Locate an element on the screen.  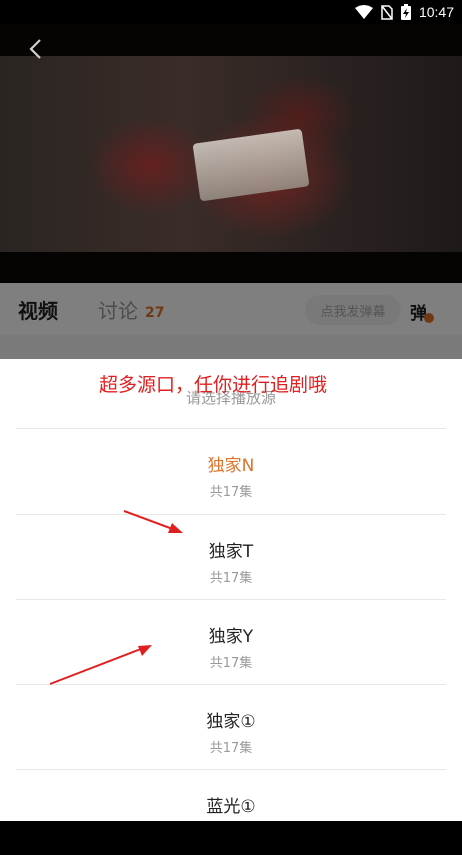
source-item: 独家N 共17集 is located at coordinates (231, 471).